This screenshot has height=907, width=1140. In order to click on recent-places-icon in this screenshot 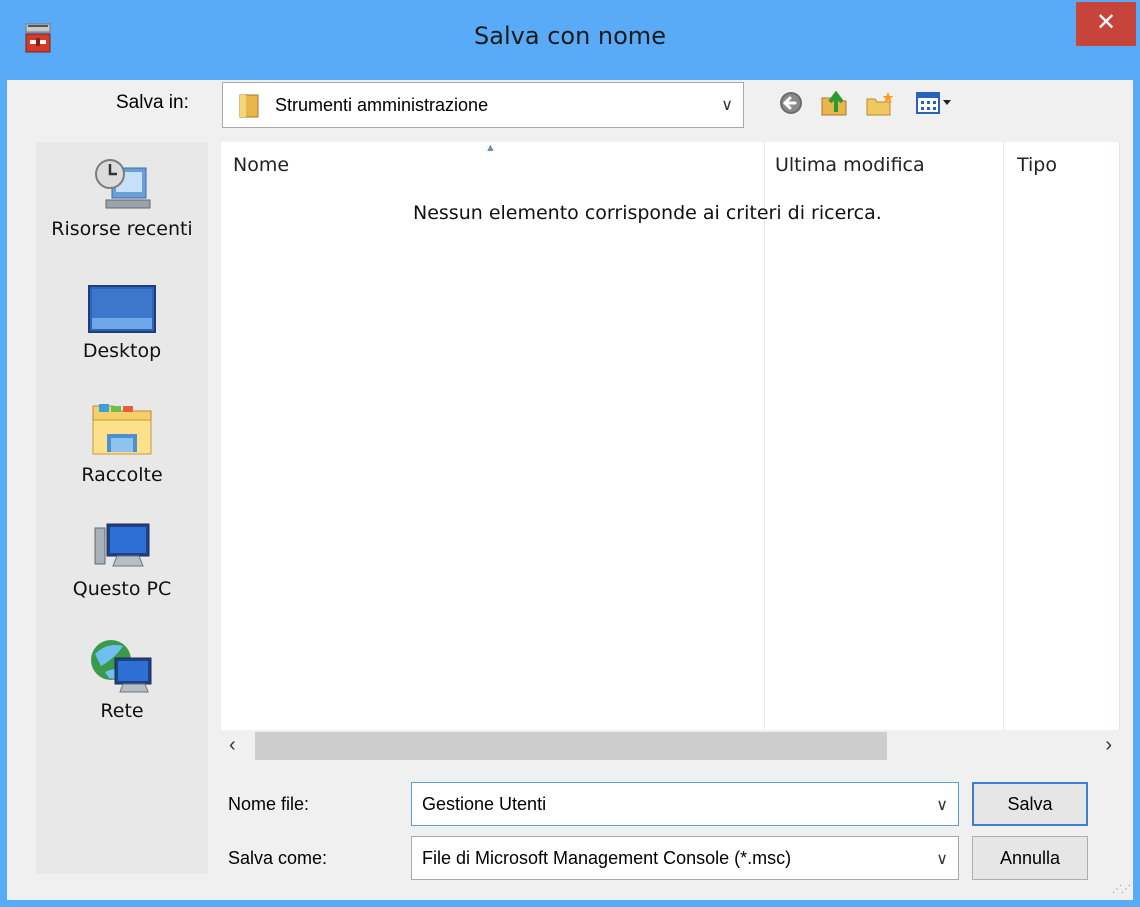, I will do `click(123, 184)`.